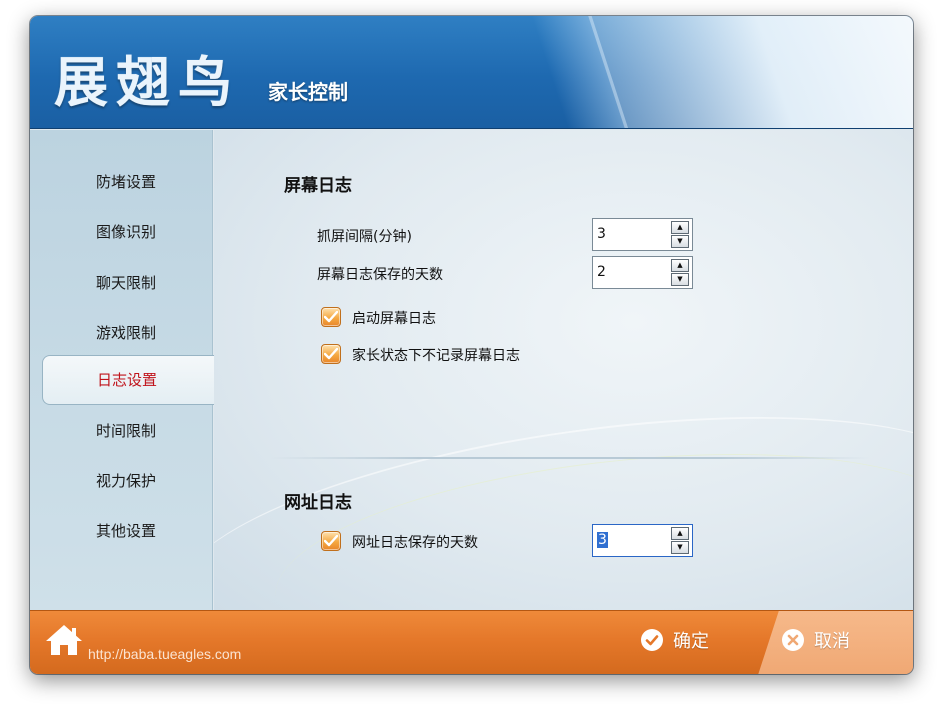 The image size is (941, 709). Describe the element at coordinates (121, 431) in the screenshot. I see `sidebar-item-time-limit: 时间限制` at that location.